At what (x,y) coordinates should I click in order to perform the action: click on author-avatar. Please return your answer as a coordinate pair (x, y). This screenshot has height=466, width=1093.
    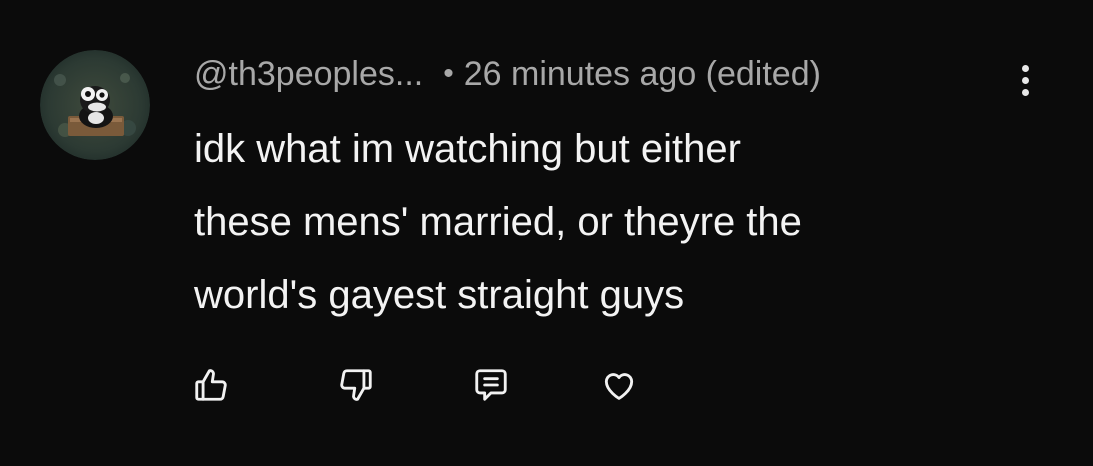
    Looking at the image, I should click on (95, 105).